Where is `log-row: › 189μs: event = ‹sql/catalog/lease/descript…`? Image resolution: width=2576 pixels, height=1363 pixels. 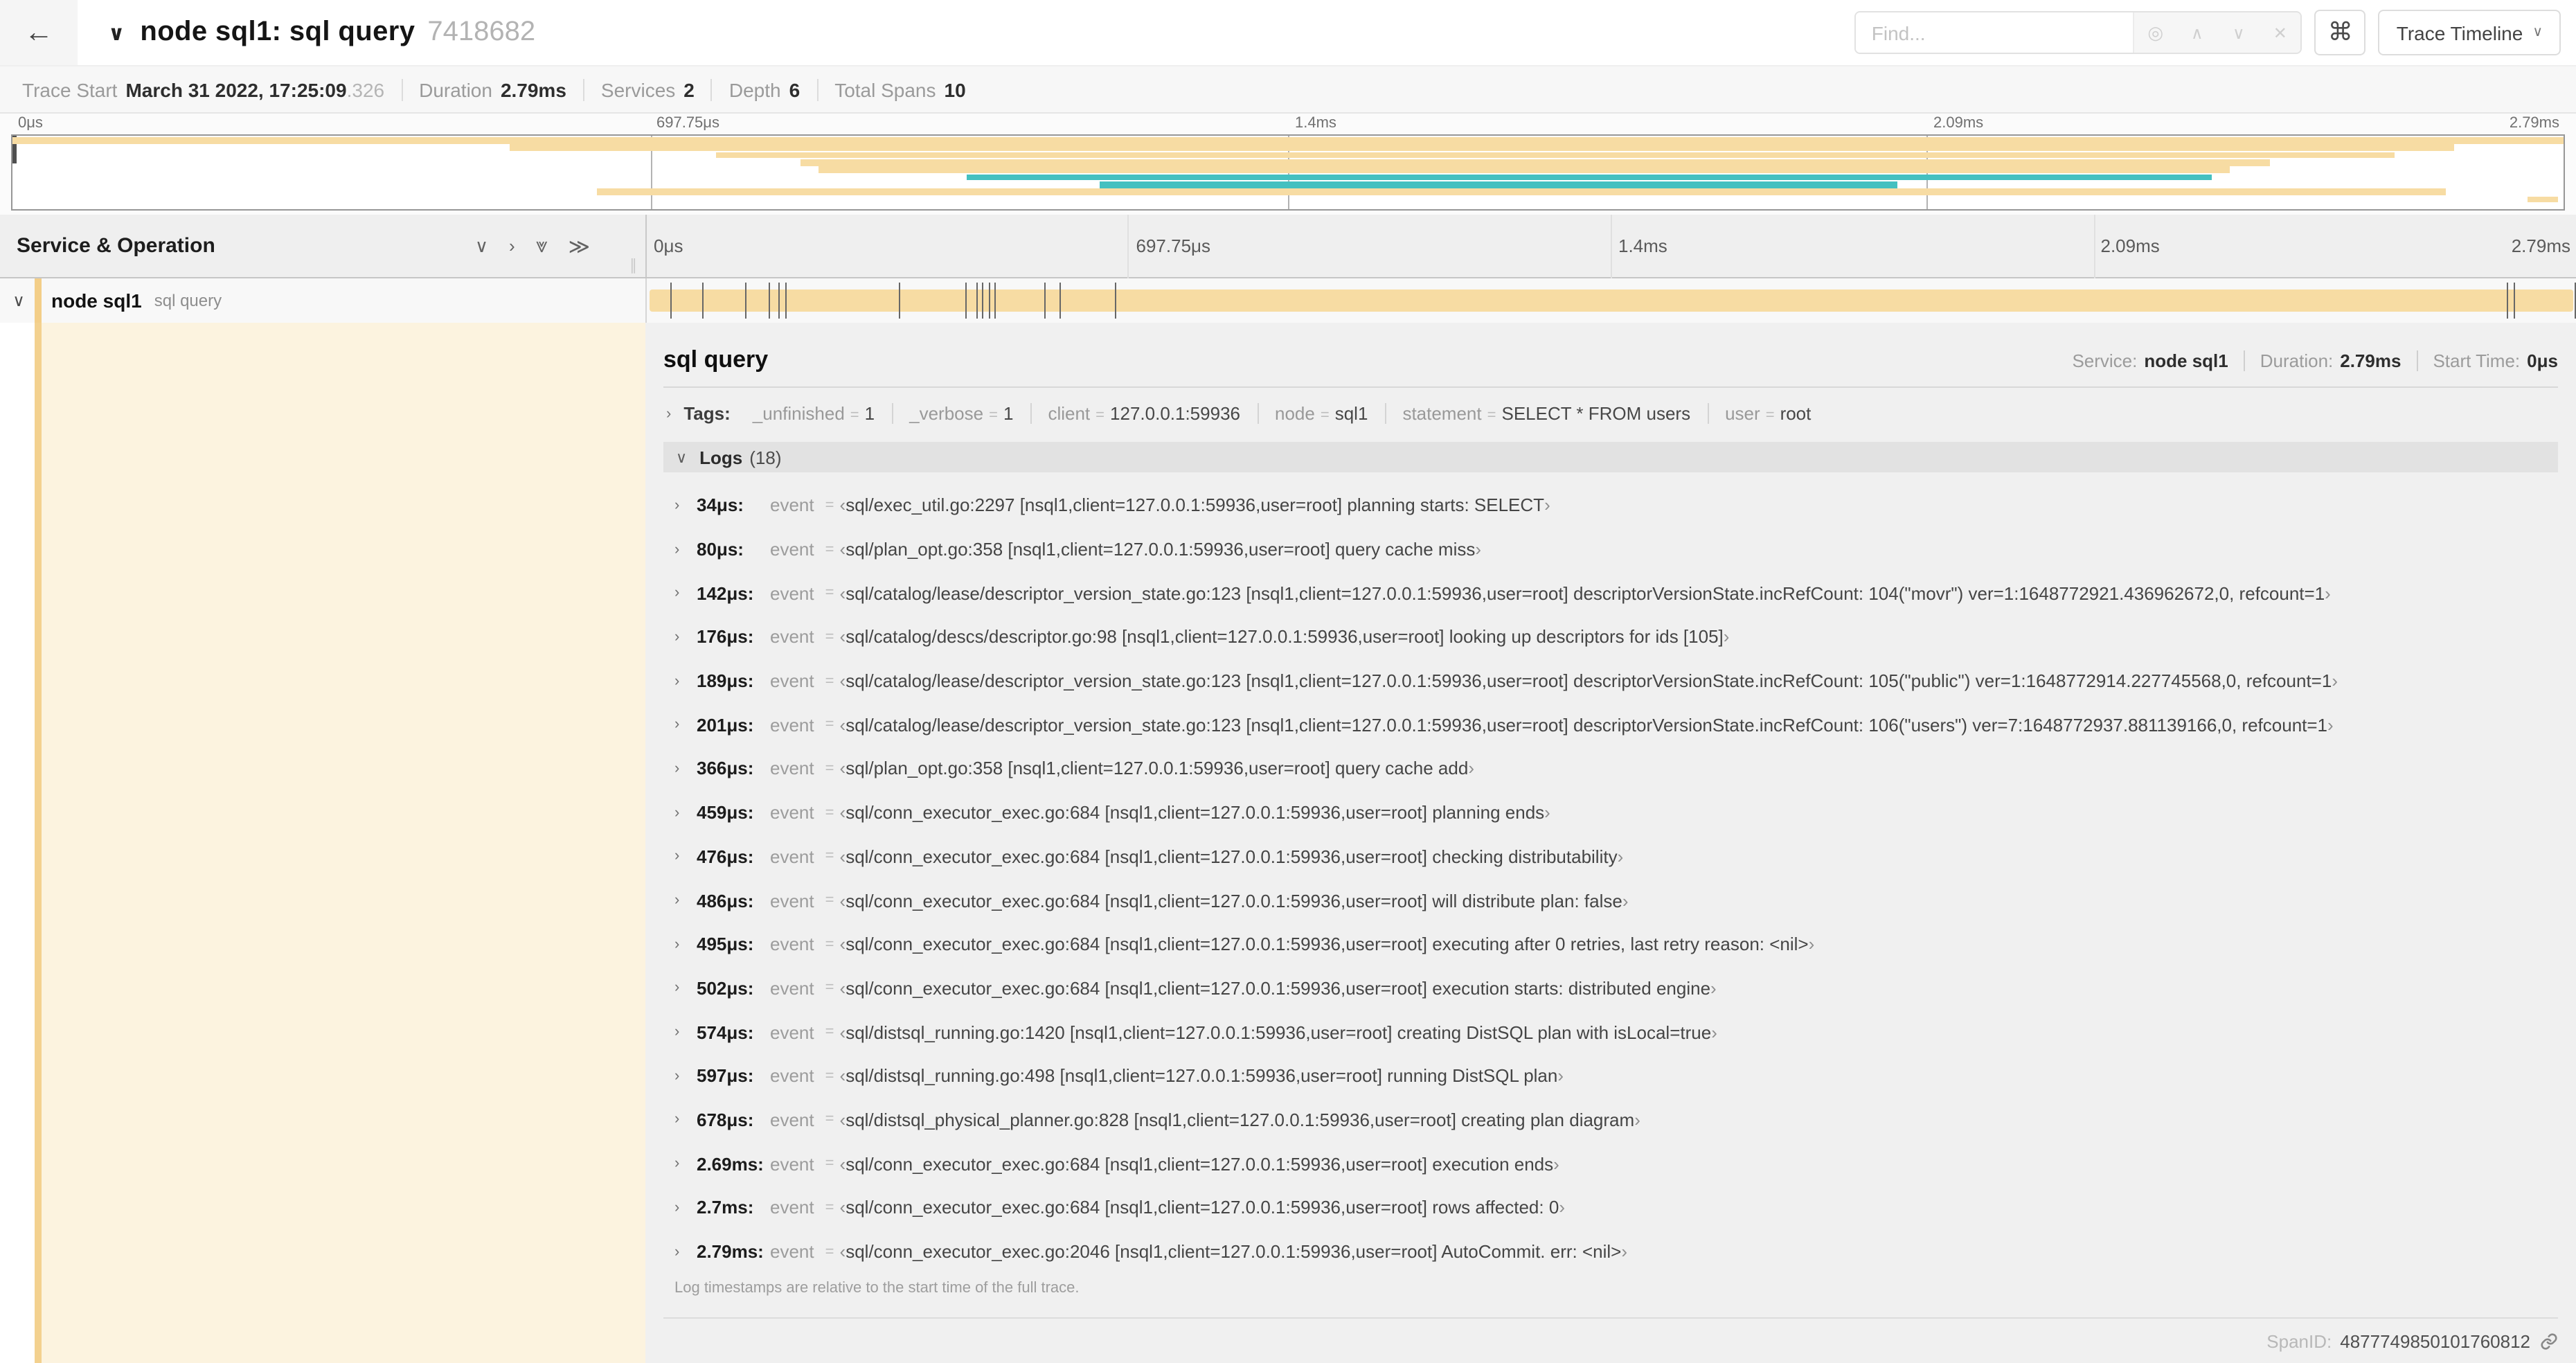 log-row: › 189μs: event = ‹sql/catalog/lease/descript… is located at coordinates (1611, 681).